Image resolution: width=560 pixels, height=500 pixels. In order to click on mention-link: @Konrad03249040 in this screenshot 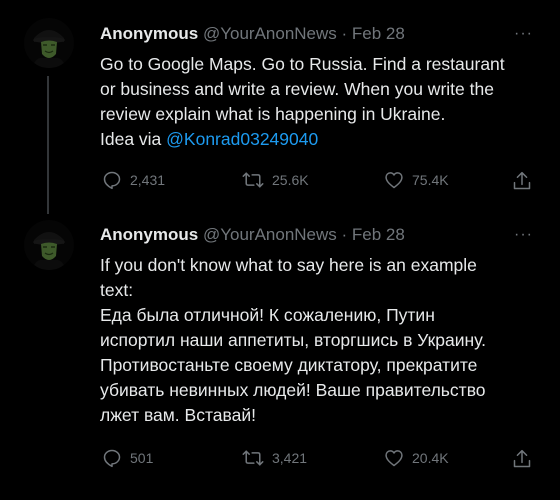, I will do `click(242, 139)`.